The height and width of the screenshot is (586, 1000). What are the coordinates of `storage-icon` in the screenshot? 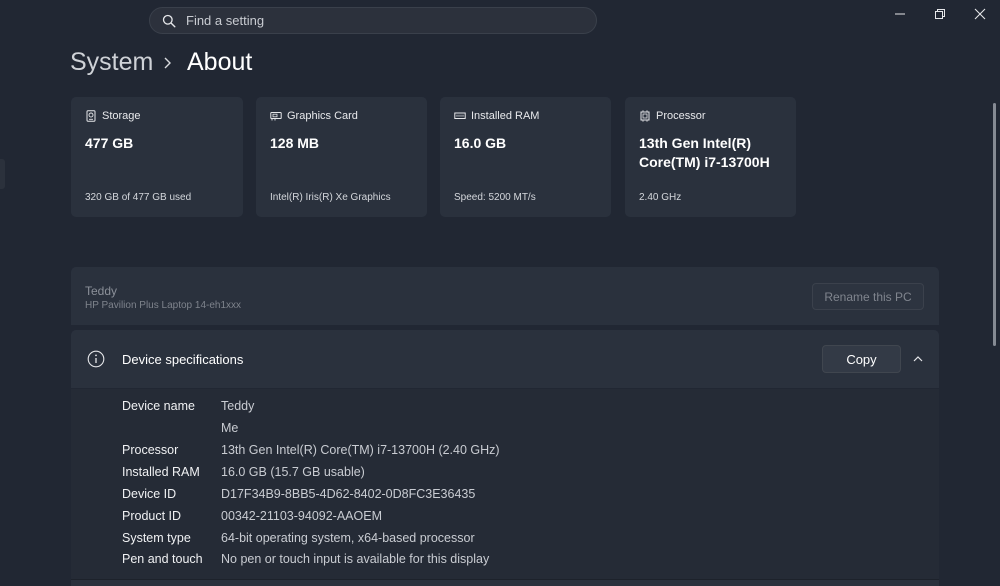 It's located at (91, 116).